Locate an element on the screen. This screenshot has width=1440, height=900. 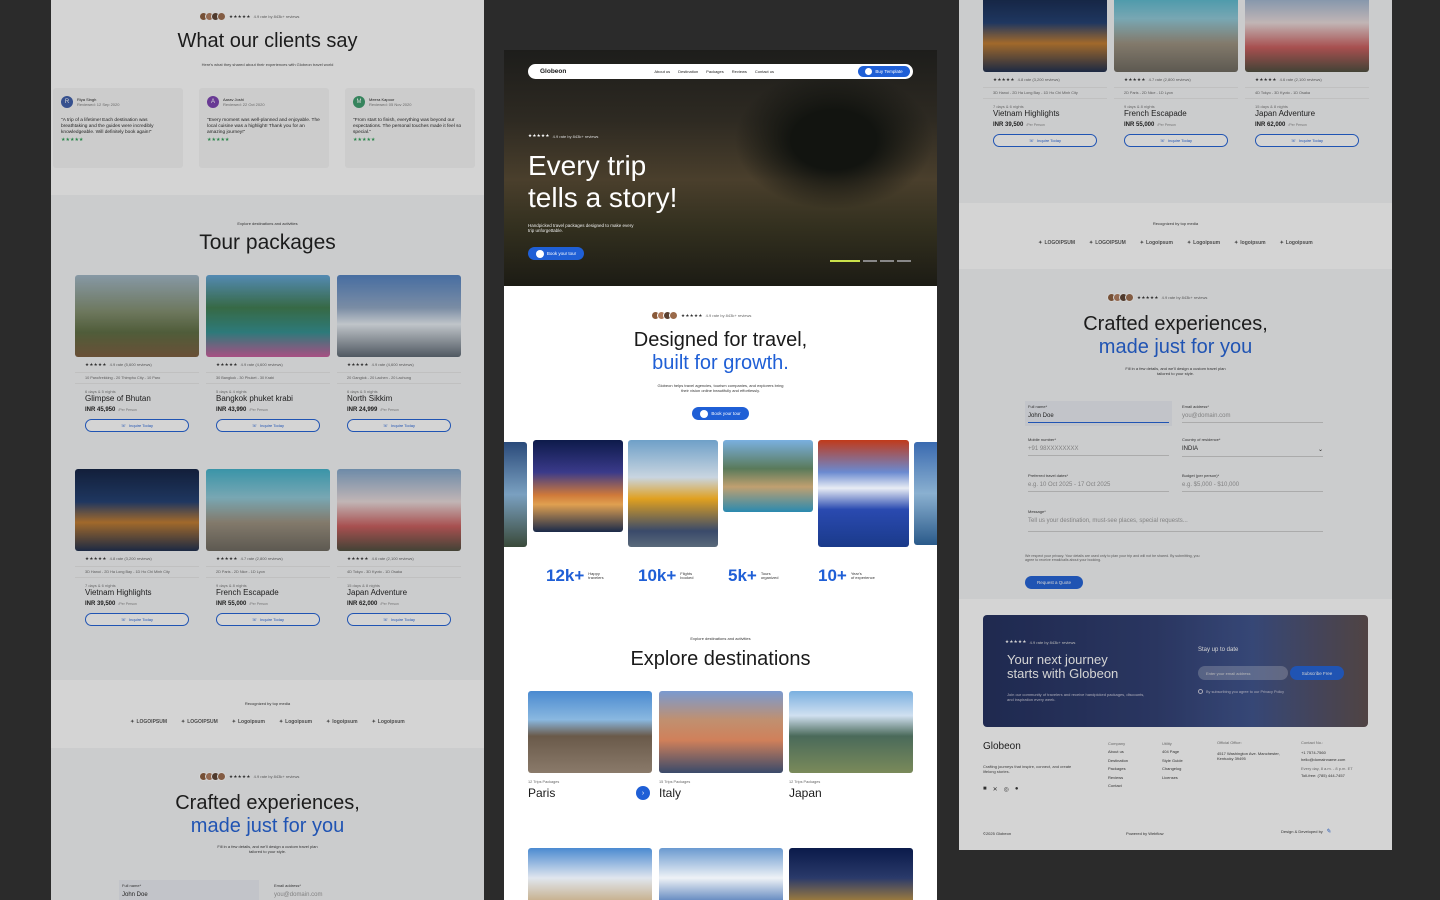
package-title: Vietnam Highlights is located at coordinates (1026, 113).